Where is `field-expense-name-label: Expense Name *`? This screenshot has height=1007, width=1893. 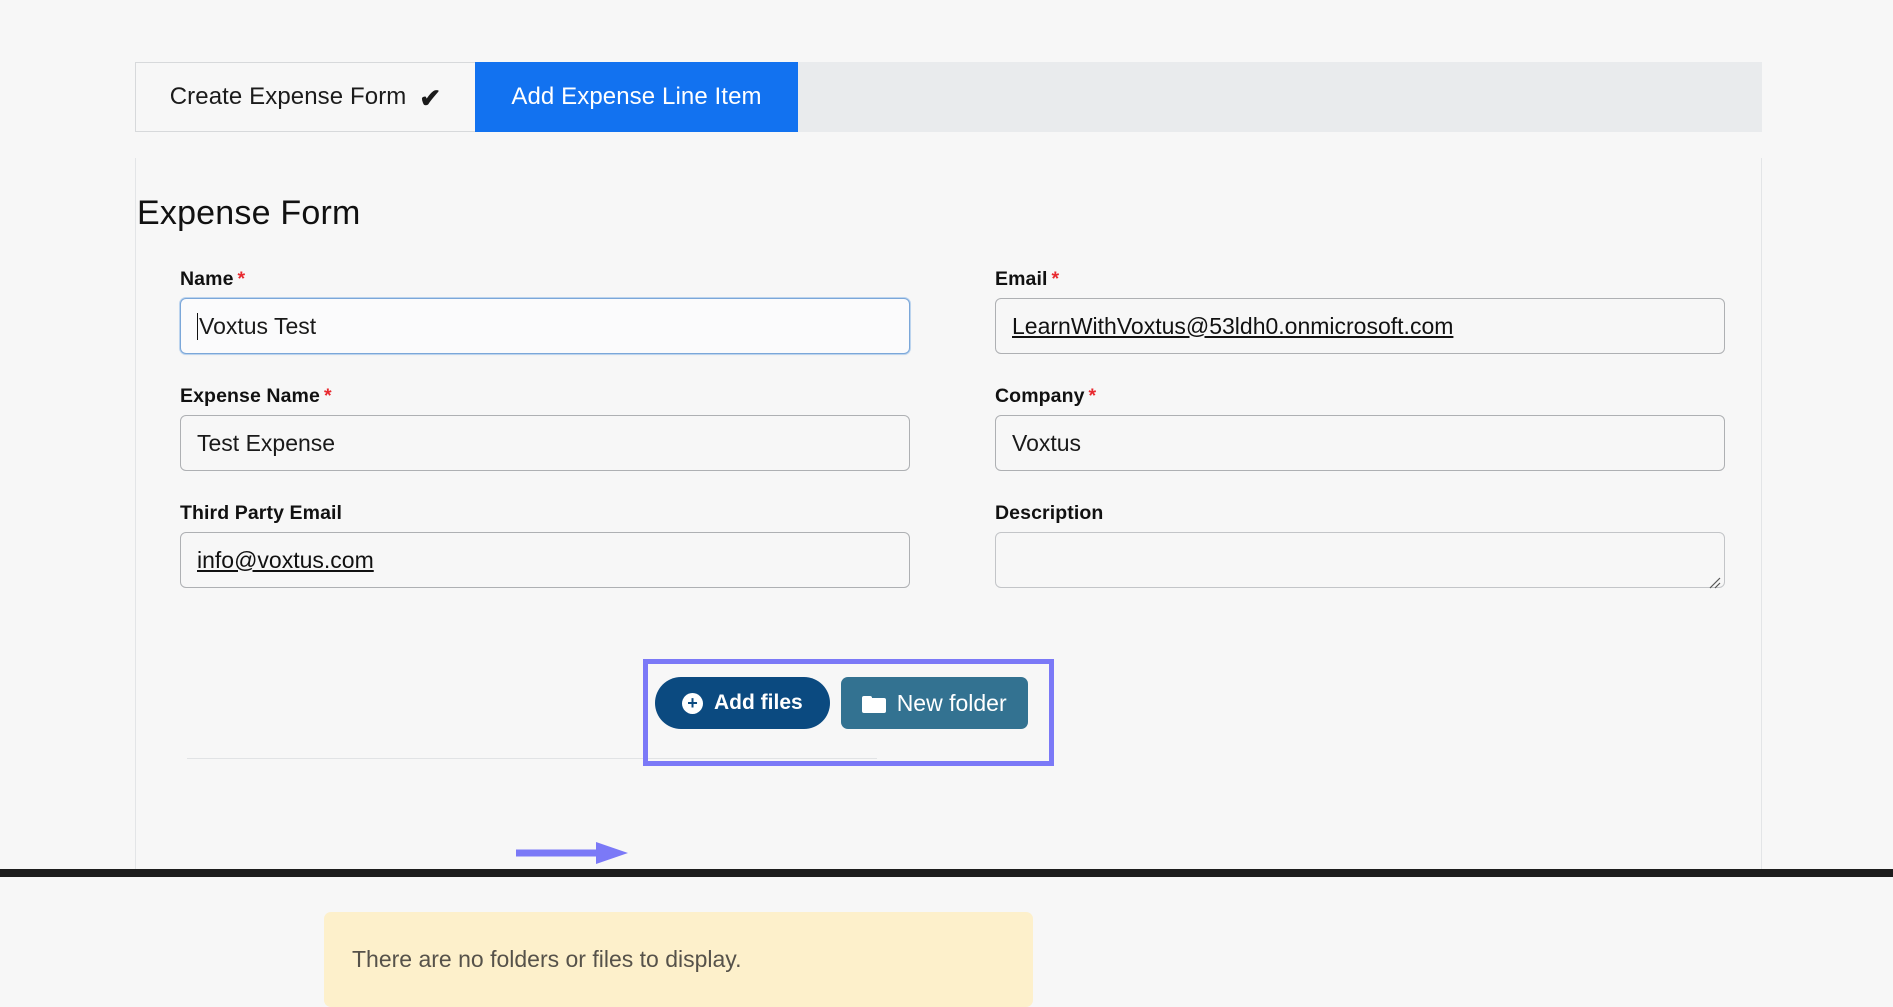 field-expense-name-label: Expense Name * is located at coordinates (256, 396).